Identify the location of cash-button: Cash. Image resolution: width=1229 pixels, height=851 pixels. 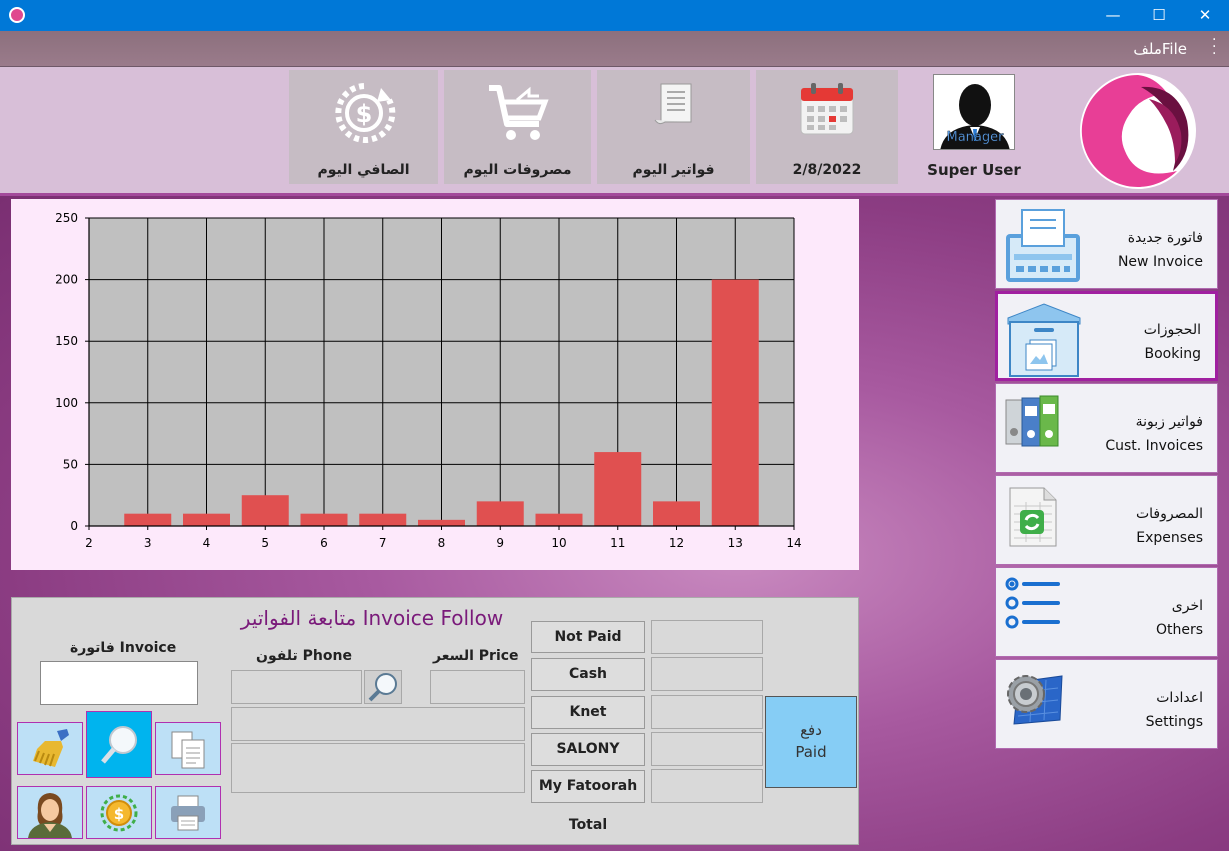
(588, 674).